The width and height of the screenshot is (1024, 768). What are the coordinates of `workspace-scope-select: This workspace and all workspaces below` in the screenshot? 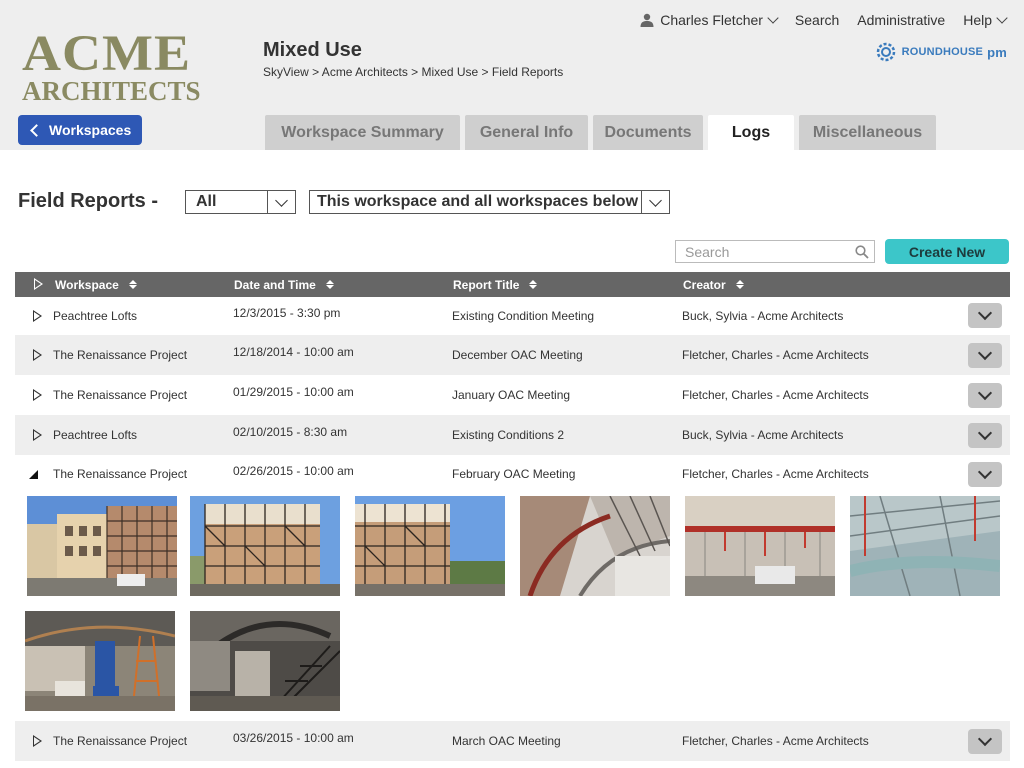 It's located at (489, 202).